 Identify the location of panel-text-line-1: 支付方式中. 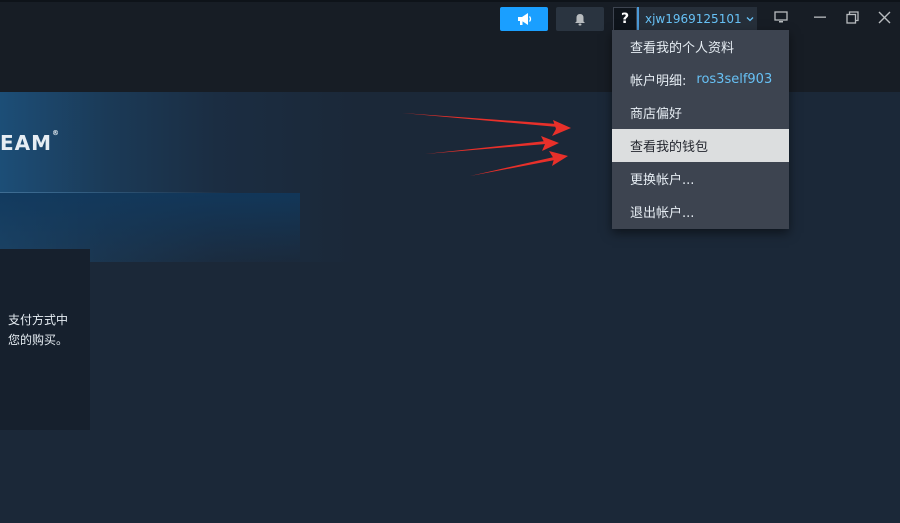
(37, 320).